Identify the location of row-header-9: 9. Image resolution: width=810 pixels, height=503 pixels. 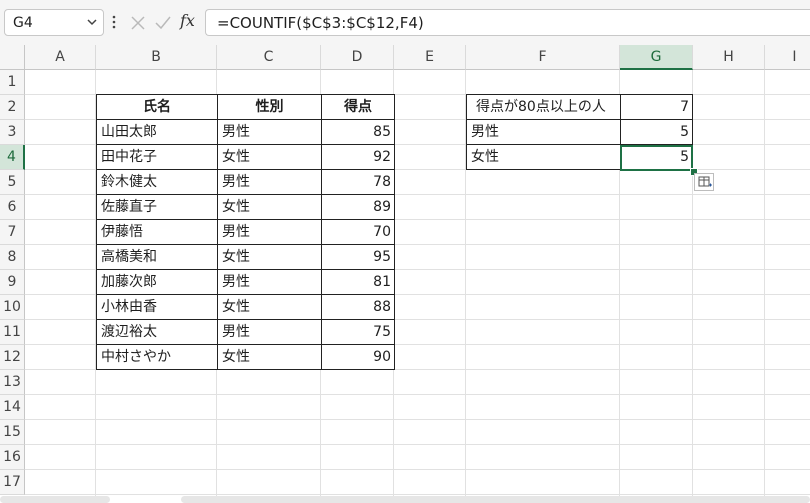
(12, 282).